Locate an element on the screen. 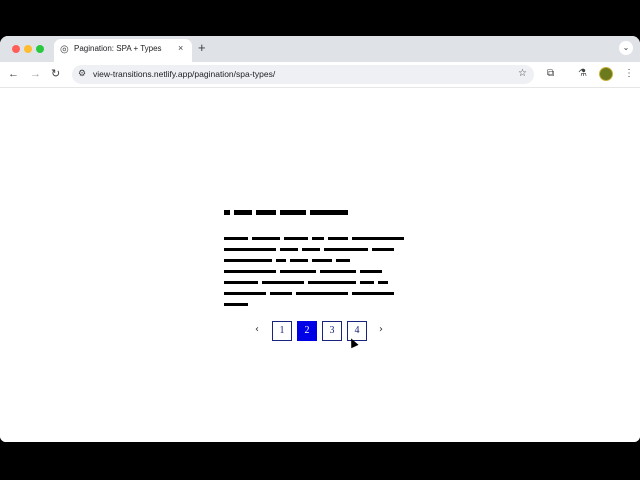 Image resolution: width=640 pixels, height=480 pixels. close-icon: × is located at coordinates (180, 48).